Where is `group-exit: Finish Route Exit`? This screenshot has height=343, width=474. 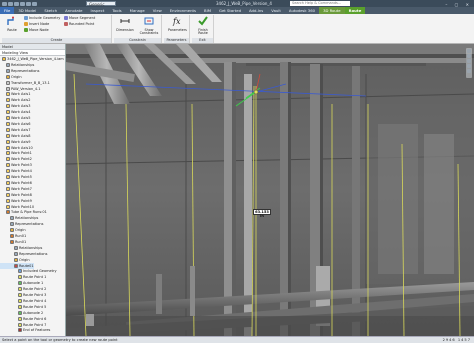 group-exit: Finish Route Exit is located at coordinates (203, 29).